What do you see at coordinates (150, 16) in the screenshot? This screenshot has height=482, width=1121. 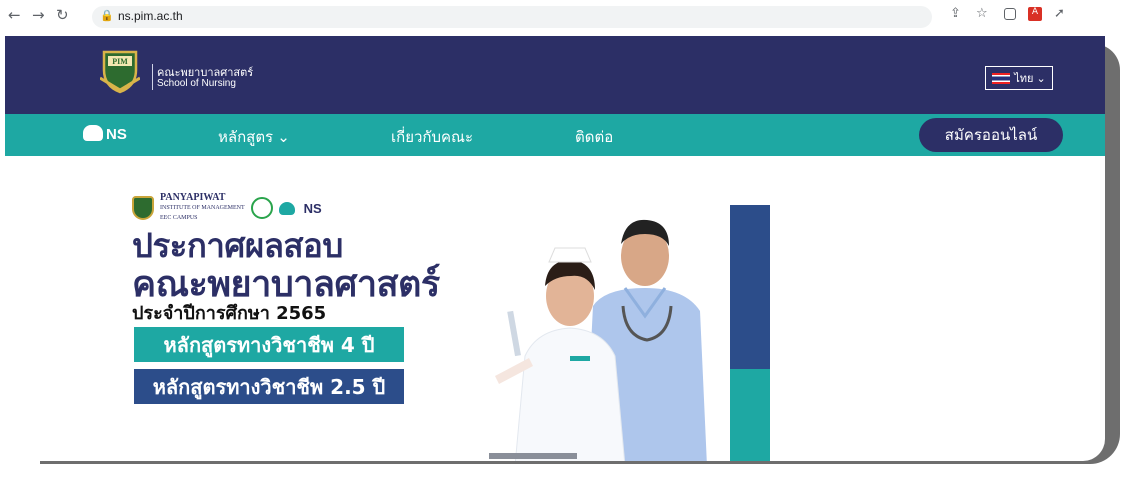 I see `url-text: ns.pim.ac.th` at bounding box center [150, 16].